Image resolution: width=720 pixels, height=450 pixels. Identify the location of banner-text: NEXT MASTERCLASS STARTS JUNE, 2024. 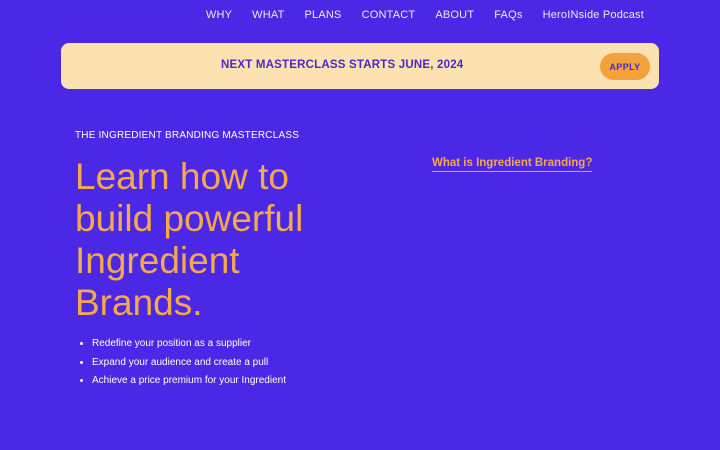
(342, 65).